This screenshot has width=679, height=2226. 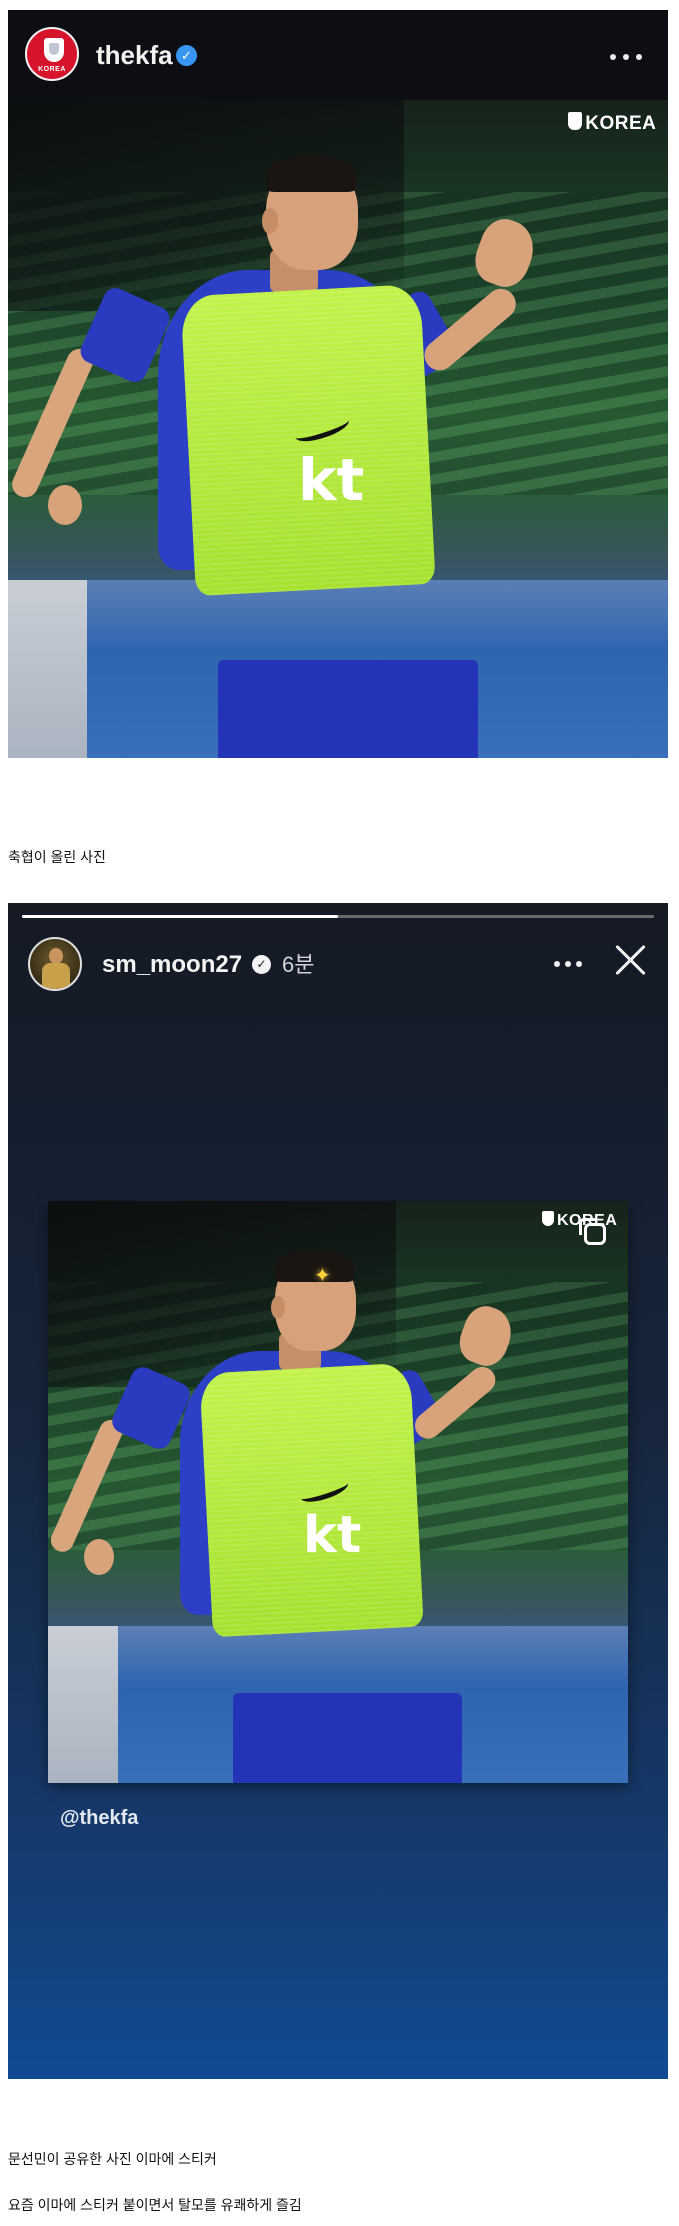 I want to click on profile-avatar-sm-moon27, so click(x=55, y=964).